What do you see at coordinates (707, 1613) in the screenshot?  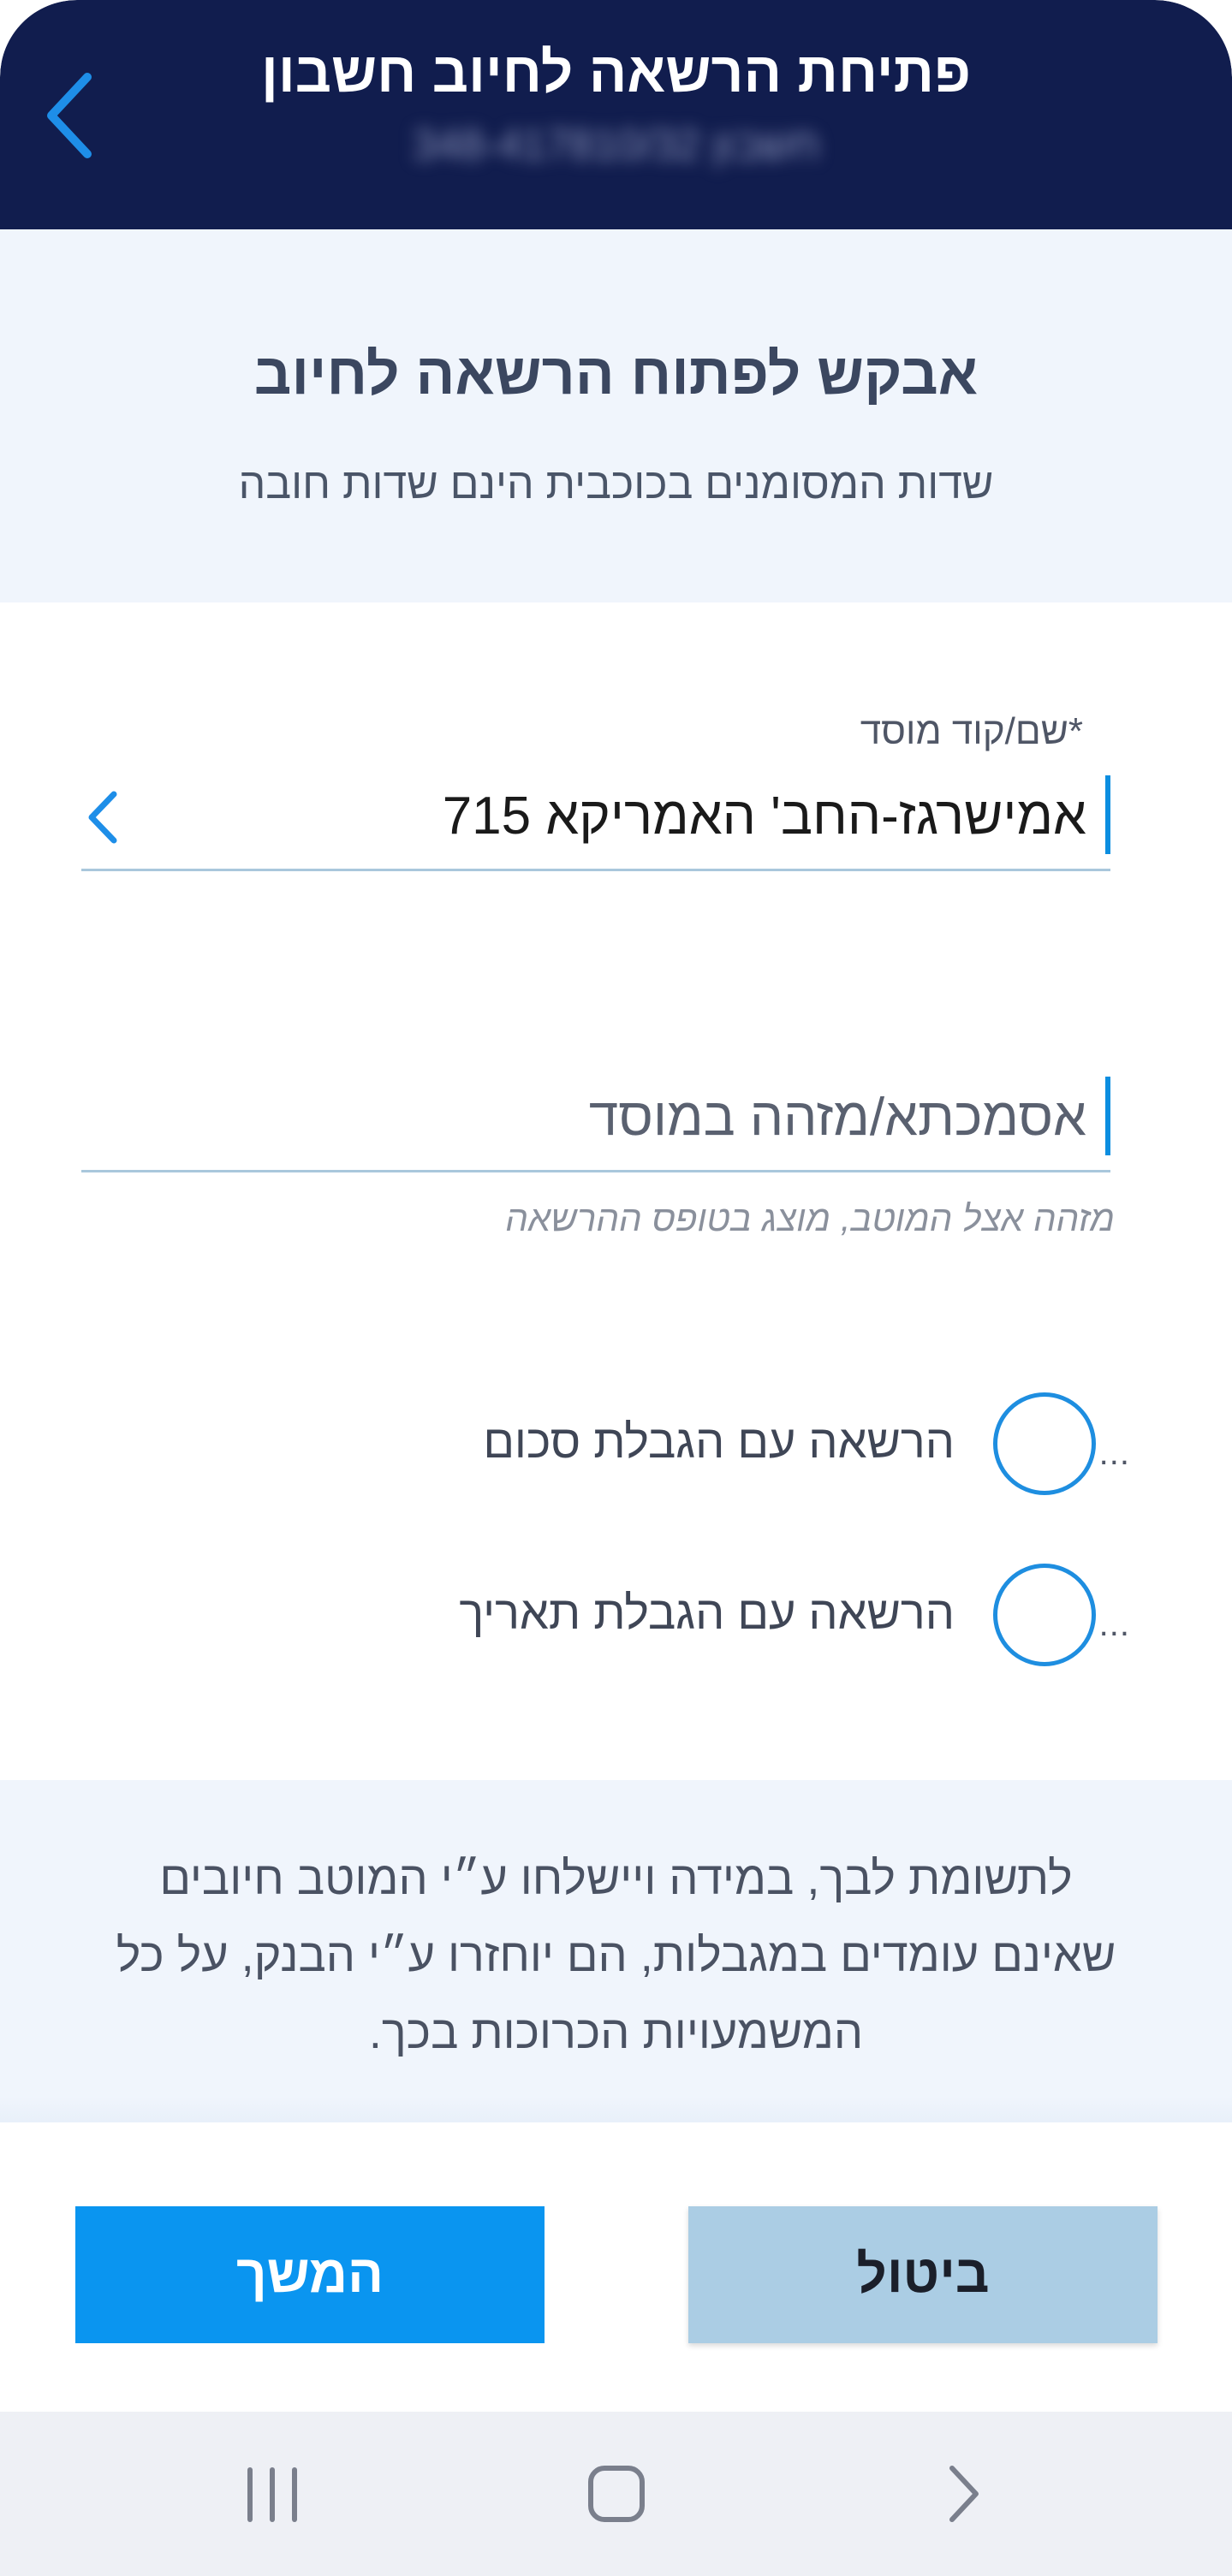 I see `date-limit-label: הרשאה עם הגבלת תאריך` at bounding box center [707, 1613].